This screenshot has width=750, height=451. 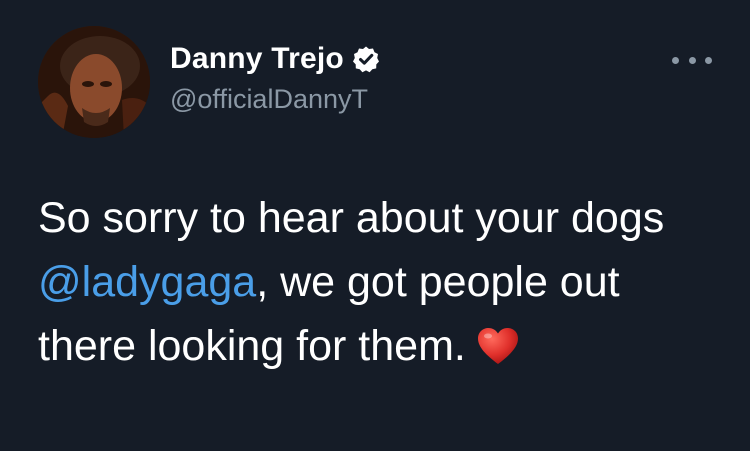 I want to click on avatar, so click(x=94, y=82).